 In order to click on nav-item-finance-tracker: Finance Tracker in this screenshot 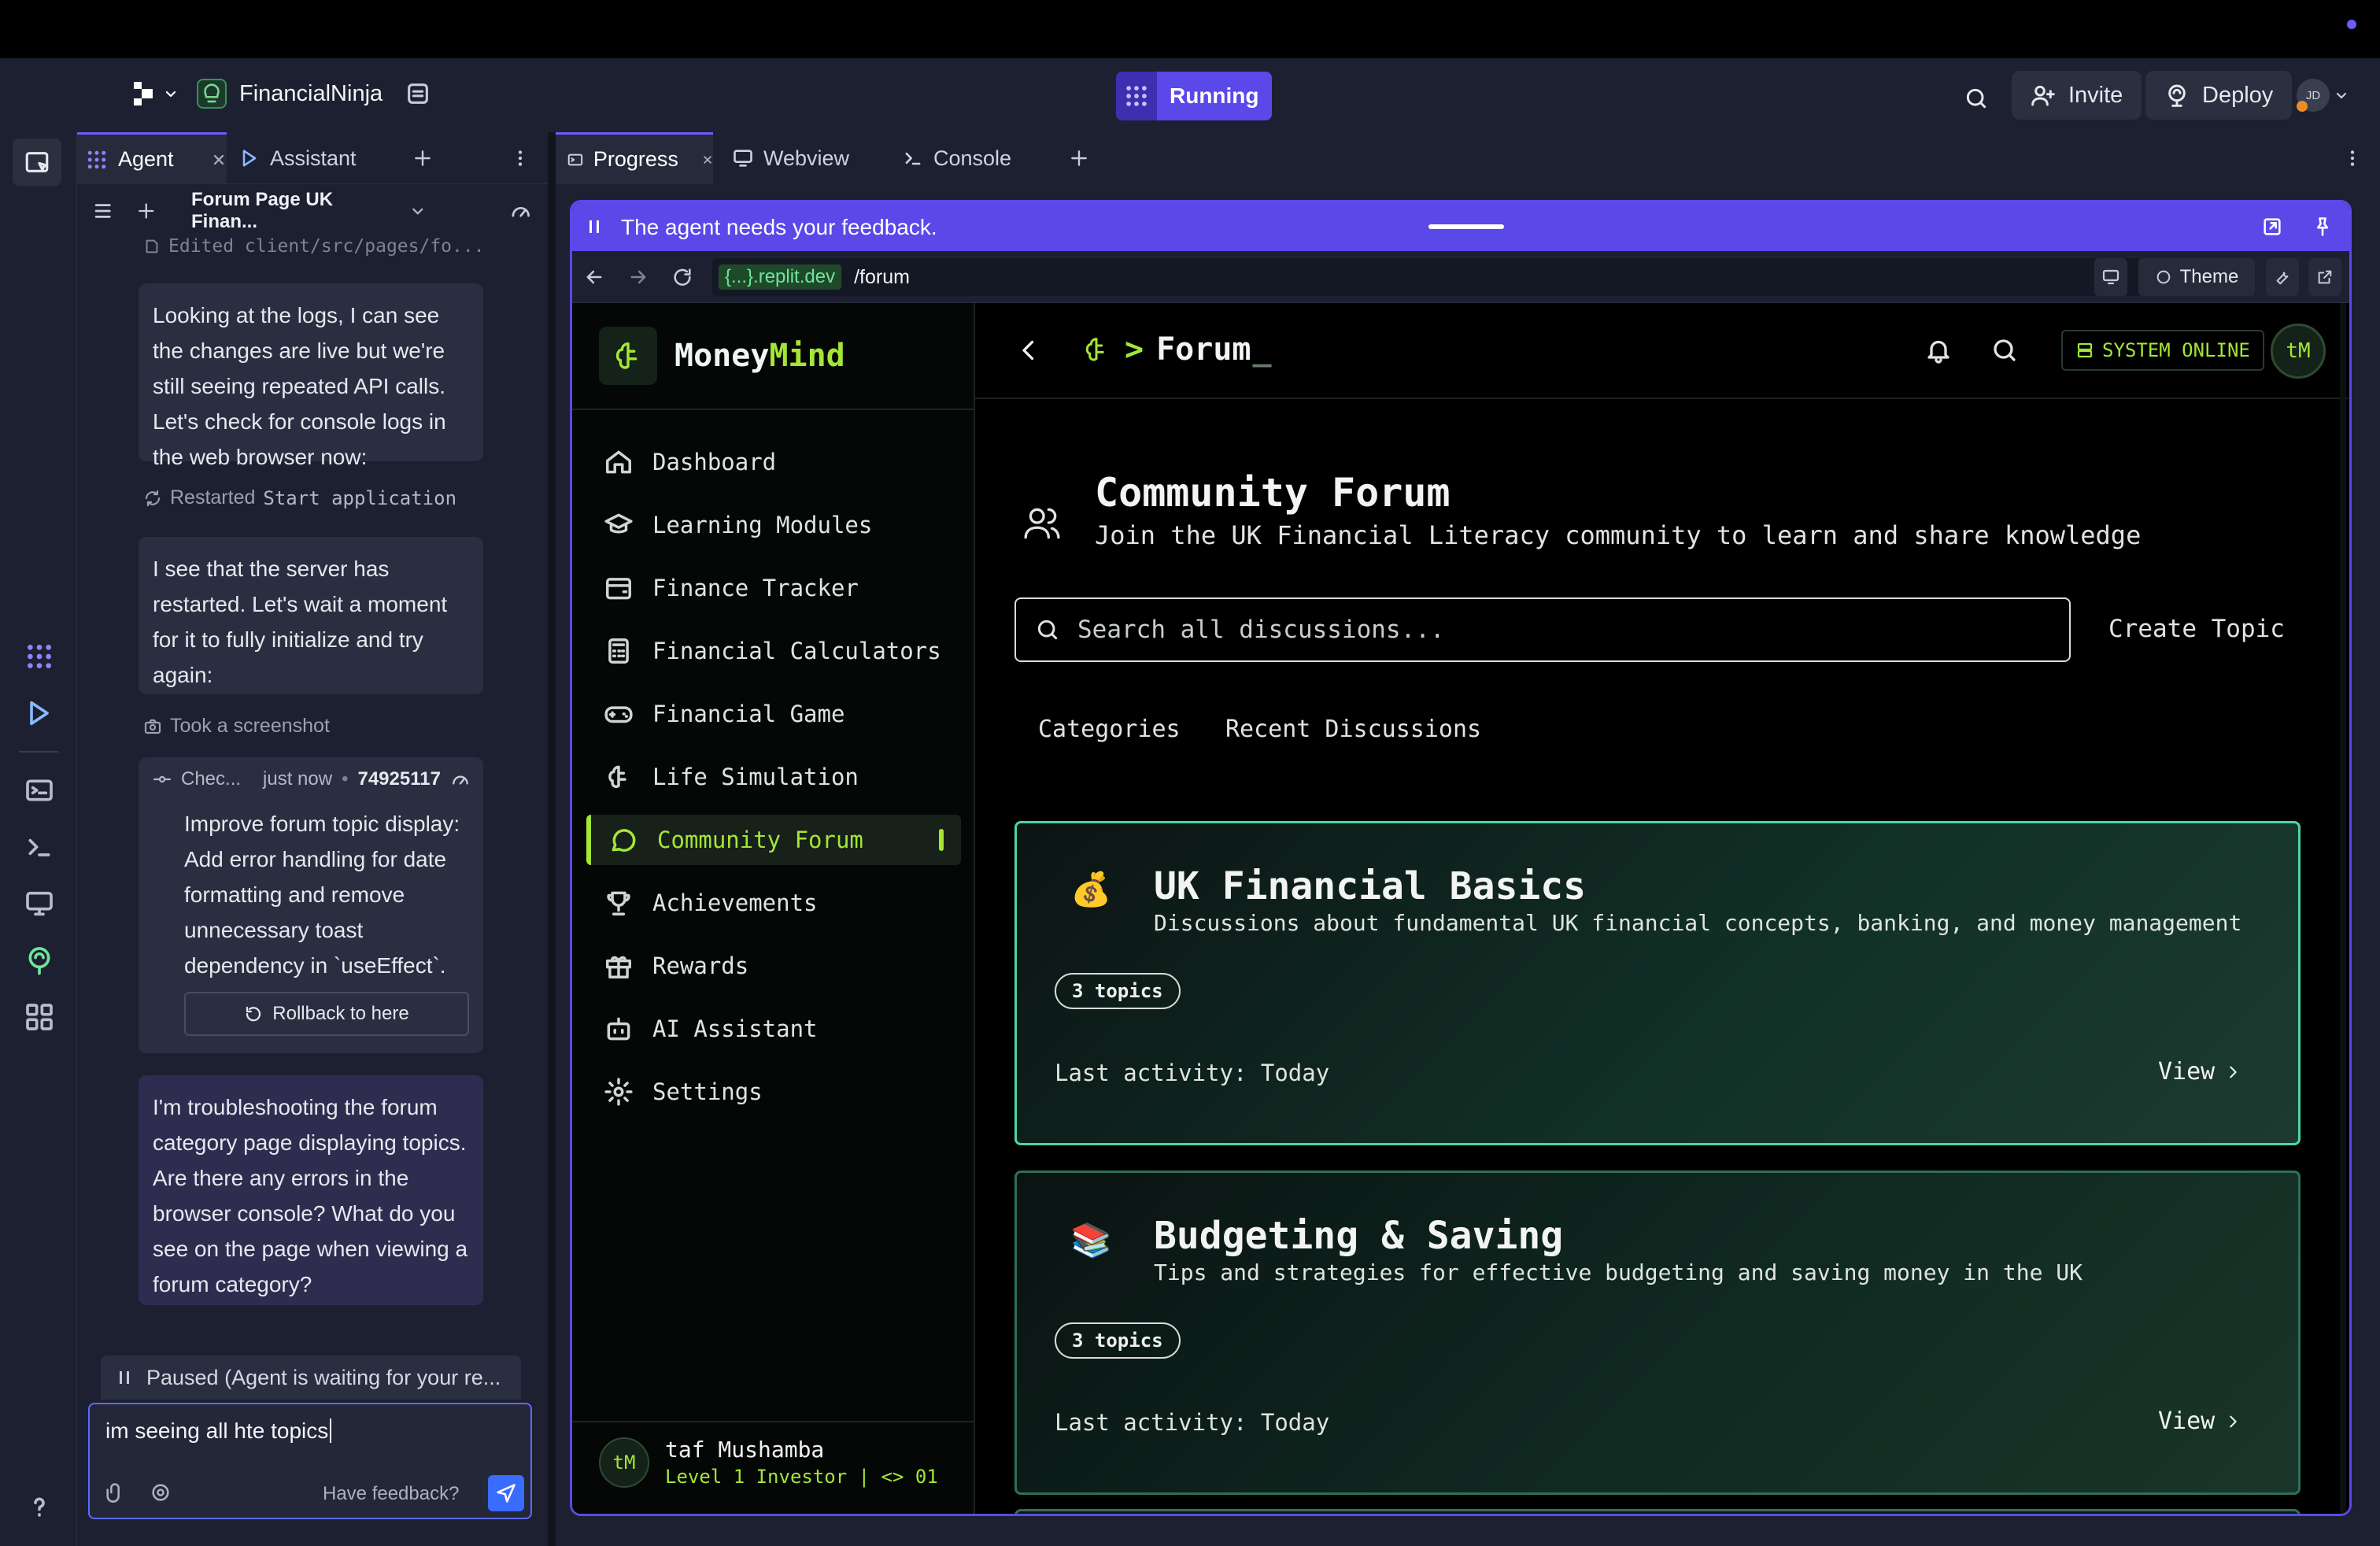, I will do `click(773, 588)`.